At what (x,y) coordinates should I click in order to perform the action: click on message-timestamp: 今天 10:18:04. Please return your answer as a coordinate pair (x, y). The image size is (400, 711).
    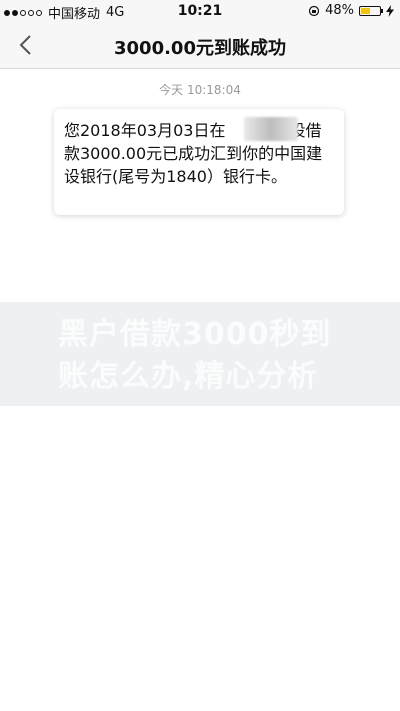
    Looking at the image, I should click on (200, 90).